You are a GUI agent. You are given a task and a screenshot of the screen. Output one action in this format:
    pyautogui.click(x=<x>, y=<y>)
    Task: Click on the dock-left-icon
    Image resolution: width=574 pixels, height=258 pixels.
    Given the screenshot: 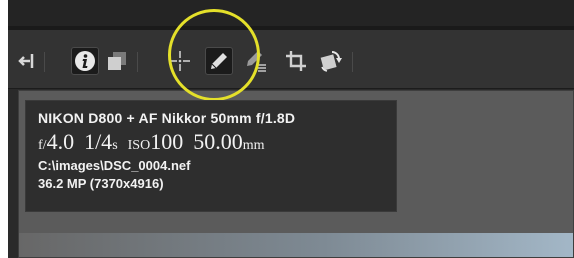 What is the action you would take?
    pyautogui.click(x=26, y=61)
    